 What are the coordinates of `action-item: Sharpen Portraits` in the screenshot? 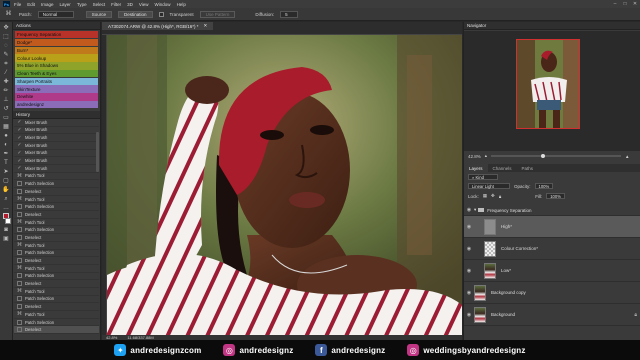 It's located at (56, 81).